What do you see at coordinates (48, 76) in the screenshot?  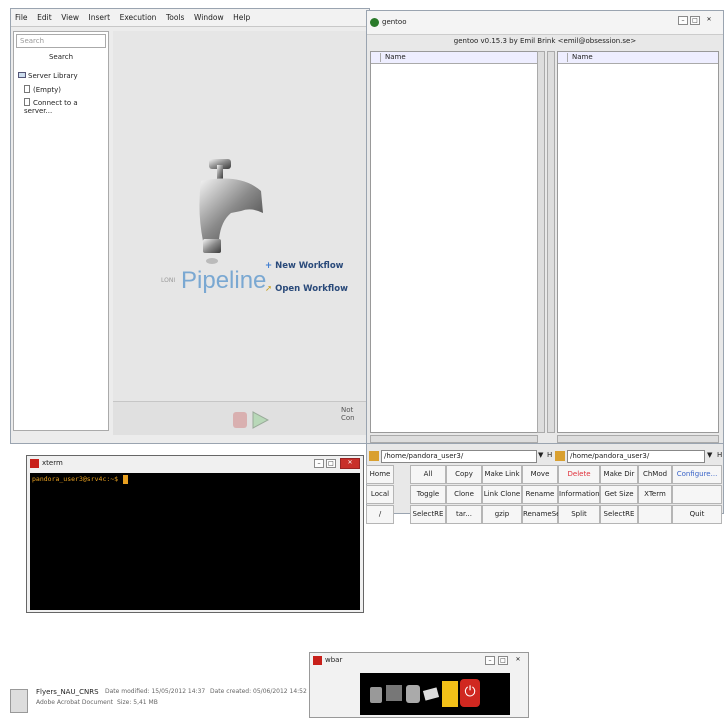 I see `tree-root: Server Library` at bounding box center [48, 76].